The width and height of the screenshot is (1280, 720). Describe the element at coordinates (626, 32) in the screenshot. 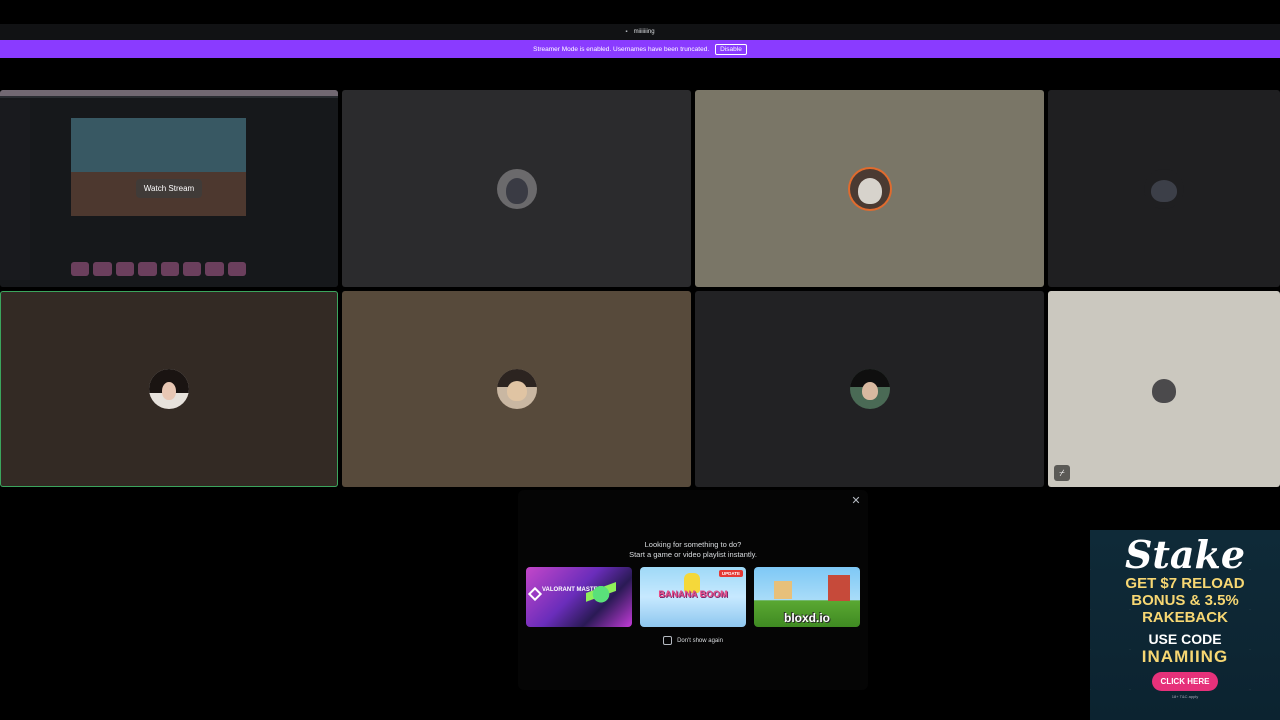

I see `voice-channel-icon: ▪` at that location.